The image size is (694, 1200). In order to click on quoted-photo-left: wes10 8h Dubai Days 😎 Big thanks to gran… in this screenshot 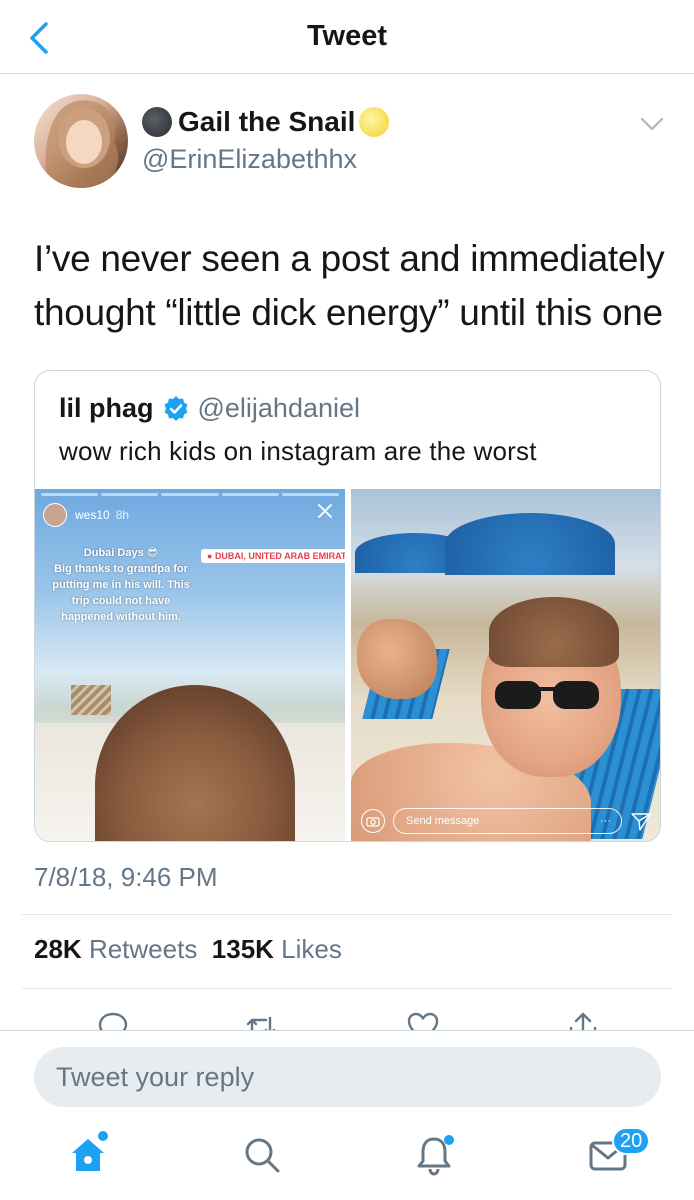, I will do `click(190, 665)`.